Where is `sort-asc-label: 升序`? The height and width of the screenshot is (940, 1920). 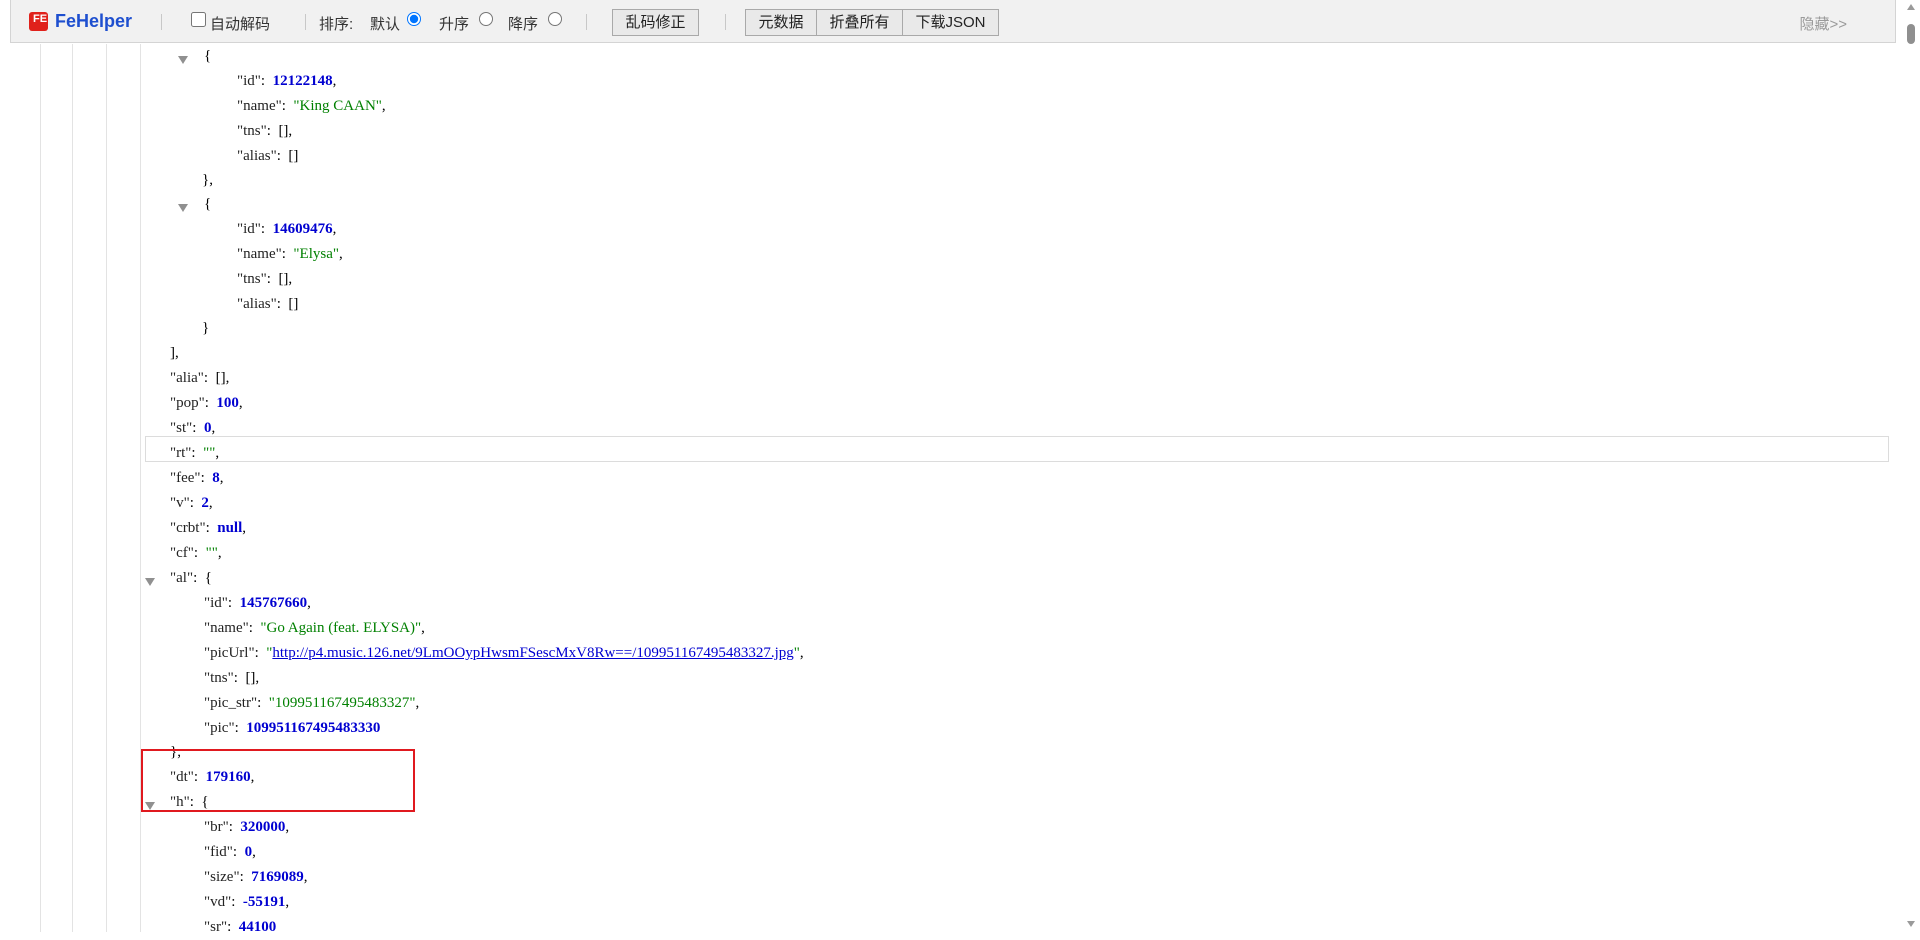 sort-asc-label: 升序 is located at coordinates (454, 23).